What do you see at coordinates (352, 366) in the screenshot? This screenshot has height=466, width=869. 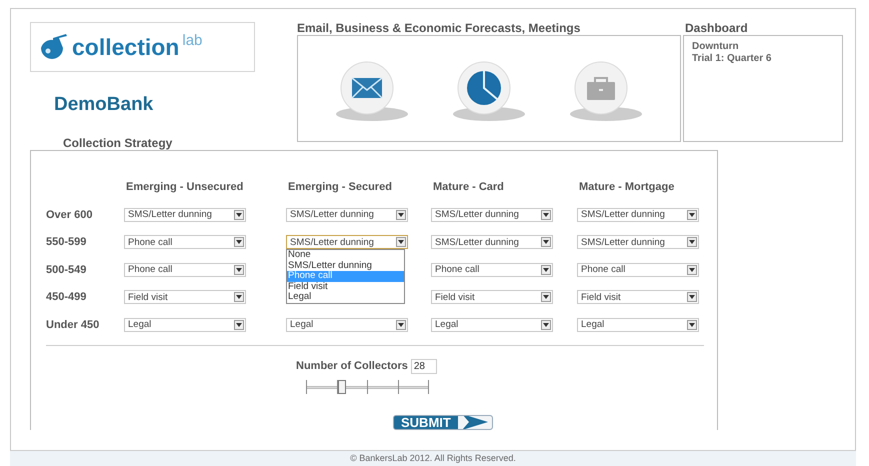 I see `collectors-label: Number of Collectors` at bounding box center [352, 366].